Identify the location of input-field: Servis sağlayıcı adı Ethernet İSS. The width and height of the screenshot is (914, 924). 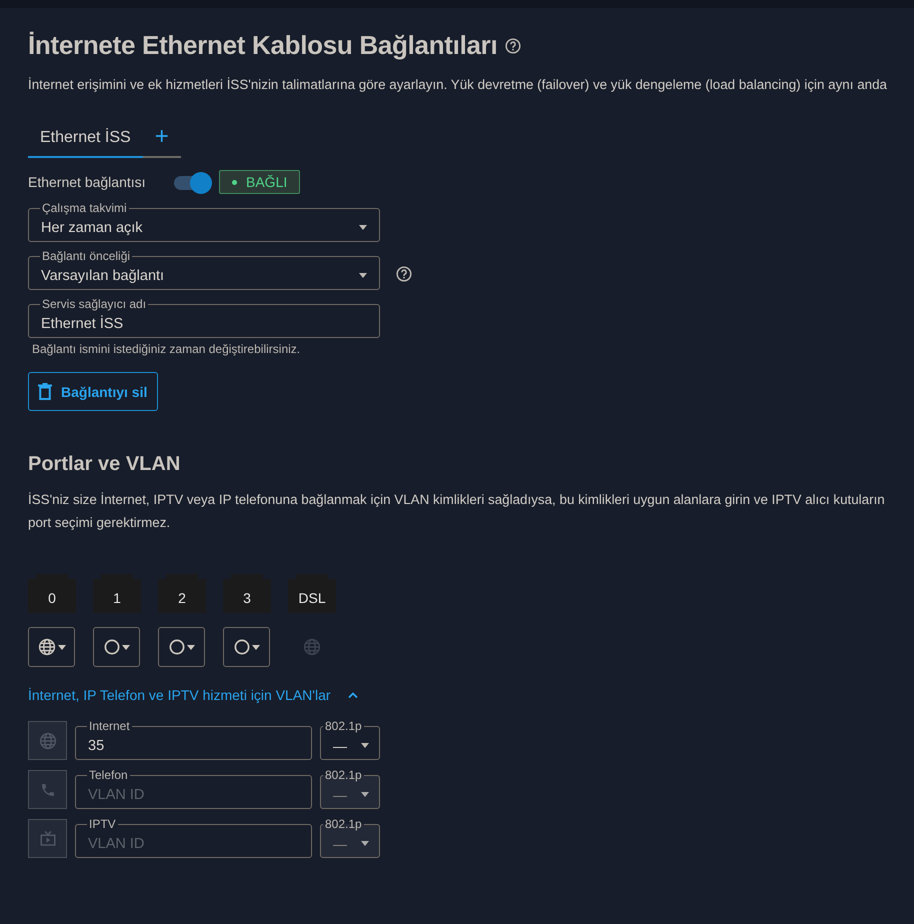
(204, 318).